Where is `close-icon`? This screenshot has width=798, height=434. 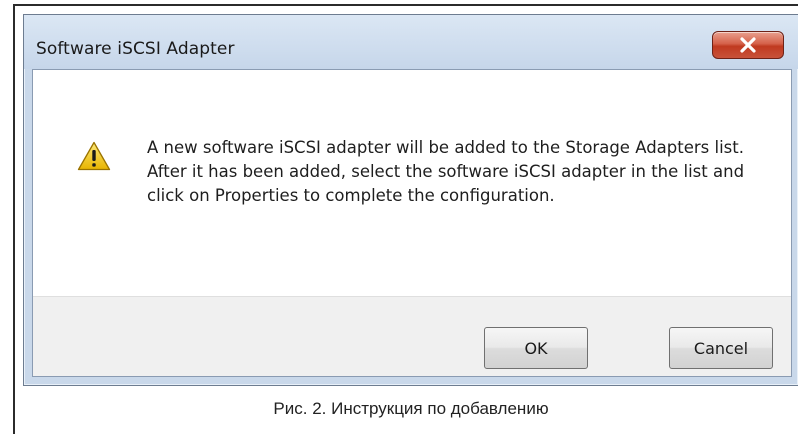 close-icon is located at coordinates (748, 45).